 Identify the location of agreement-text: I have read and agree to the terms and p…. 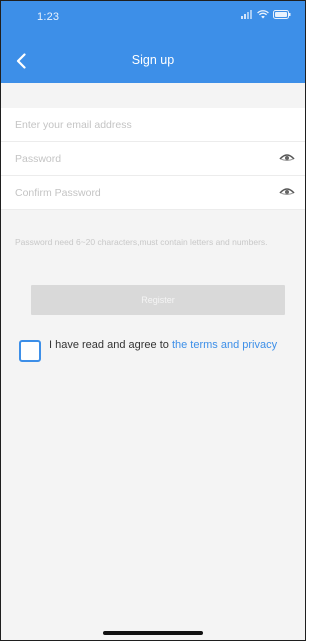
(169, 345).